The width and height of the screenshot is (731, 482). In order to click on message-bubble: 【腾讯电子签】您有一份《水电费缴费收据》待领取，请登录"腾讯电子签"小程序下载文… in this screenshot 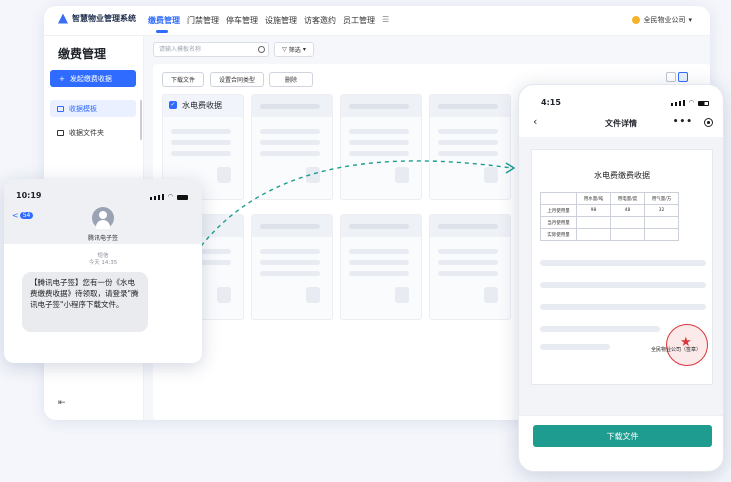, I will do `click(85, 302)`.